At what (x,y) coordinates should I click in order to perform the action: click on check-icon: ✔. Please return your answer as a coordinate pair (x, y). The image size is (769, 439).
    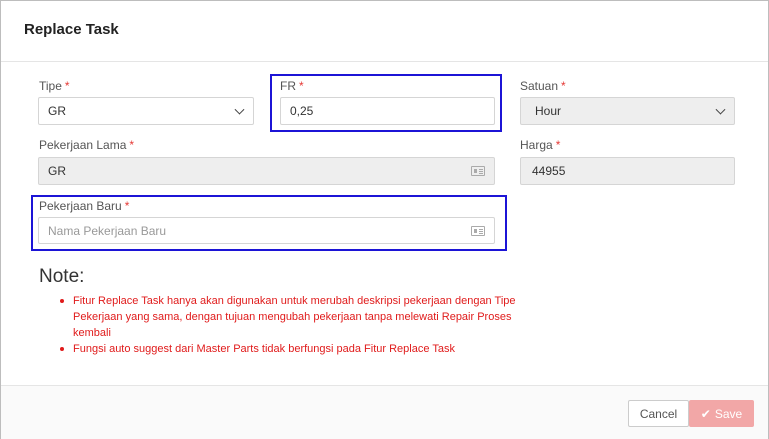
    Looking at the image, I should click on (705, 413).